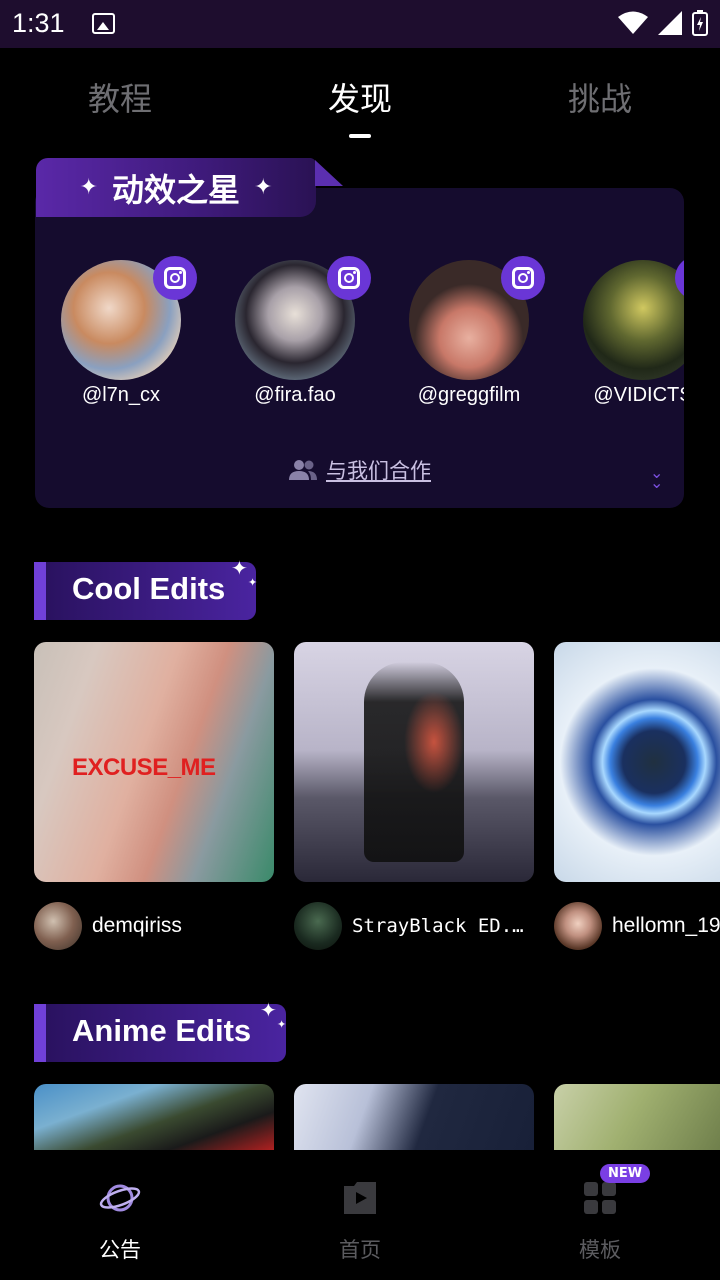 The image size is (720, 1280). I want to click on new-badge: NEW, so click(625, 1173).